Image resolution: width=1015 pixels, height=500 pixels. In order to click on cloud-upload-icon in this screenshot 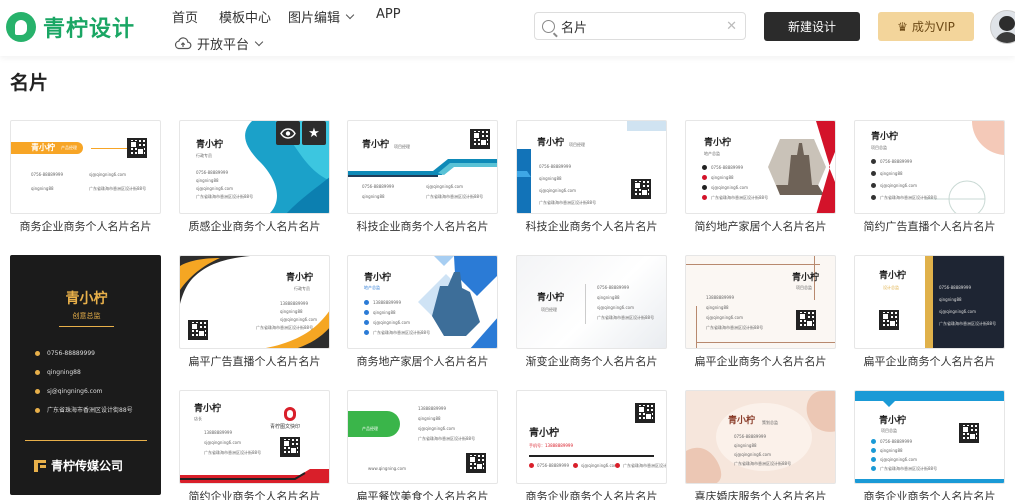, I will do `click(183, 43)`.